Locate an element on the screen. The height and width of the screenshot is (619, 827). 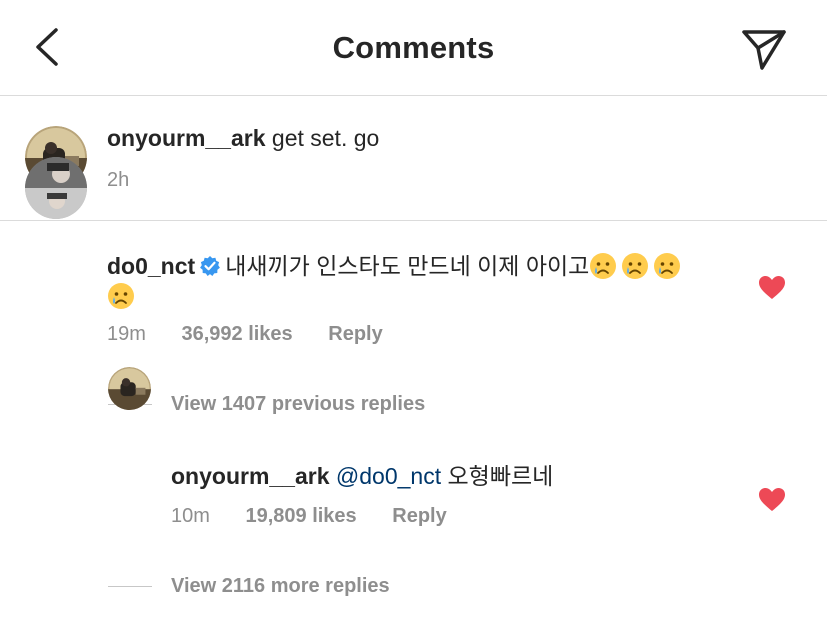
comment-meta: 19m 36,992 likes Reply is located at coordinates (245, 334).